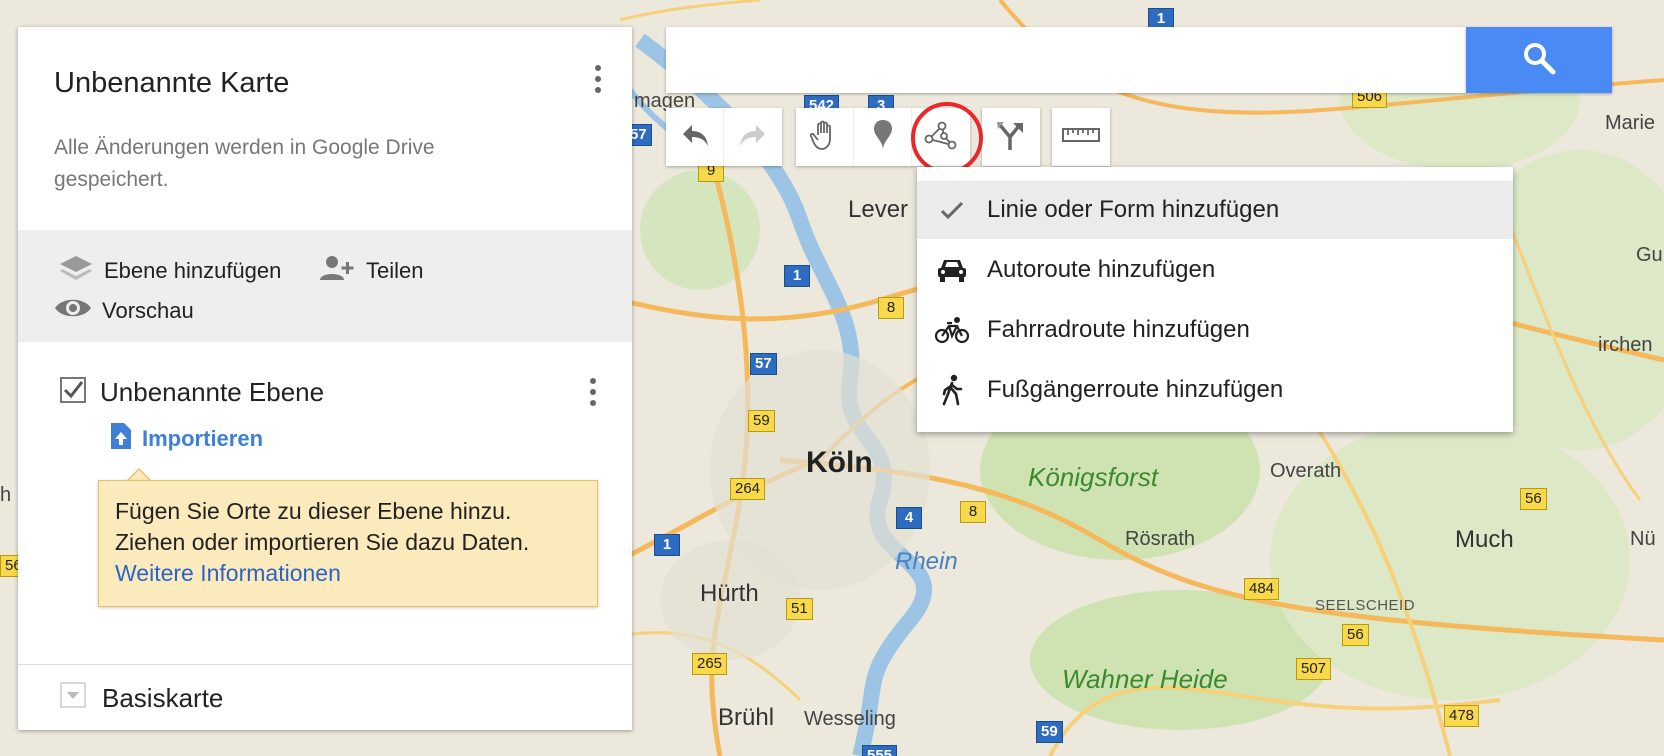 The height and width of the screenshot is (756, 1664). Describe the element at coordinates (1484, 539) in the screenshot. I see `place-much: Much` at that location.